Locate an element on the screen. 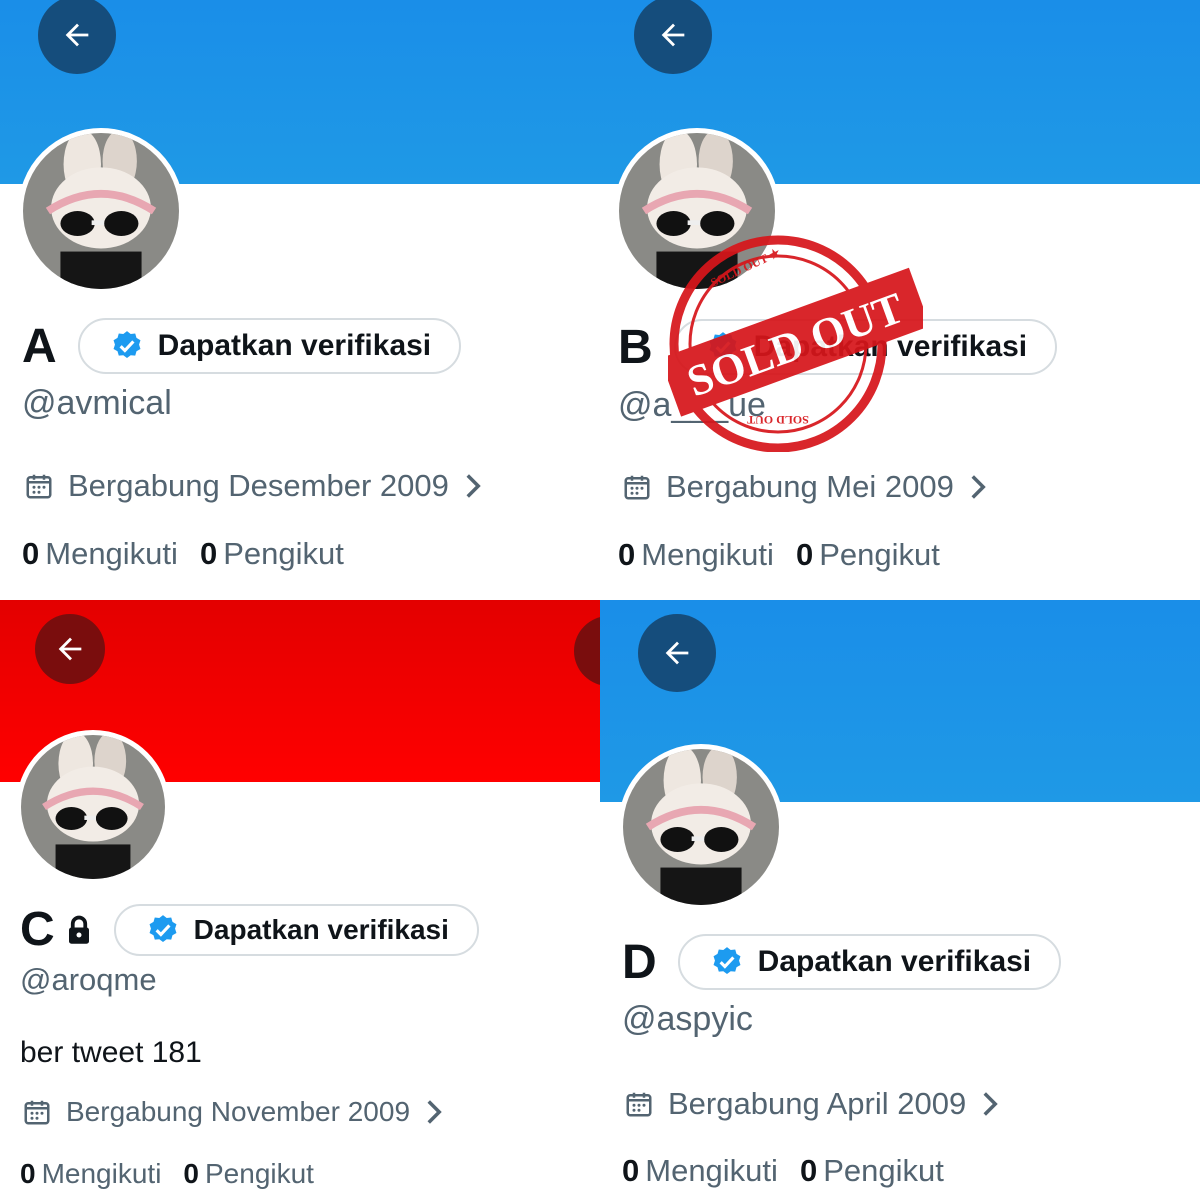 The width and height of the screenshot is (1200, 1200). handle: @aroqme is located at coordinates (88, 979).